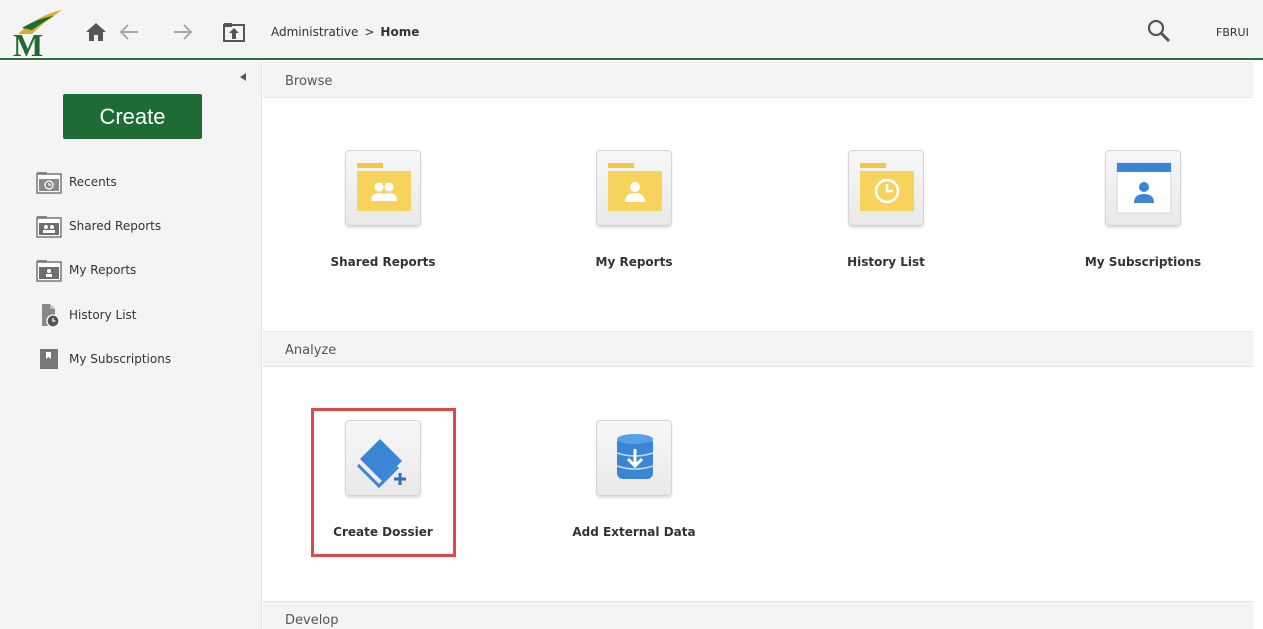 This screenshot has width=1263, height=629. Describe the element at coordinates (309, 81) in the screenshot. I see `section-title: Browse` at that location.